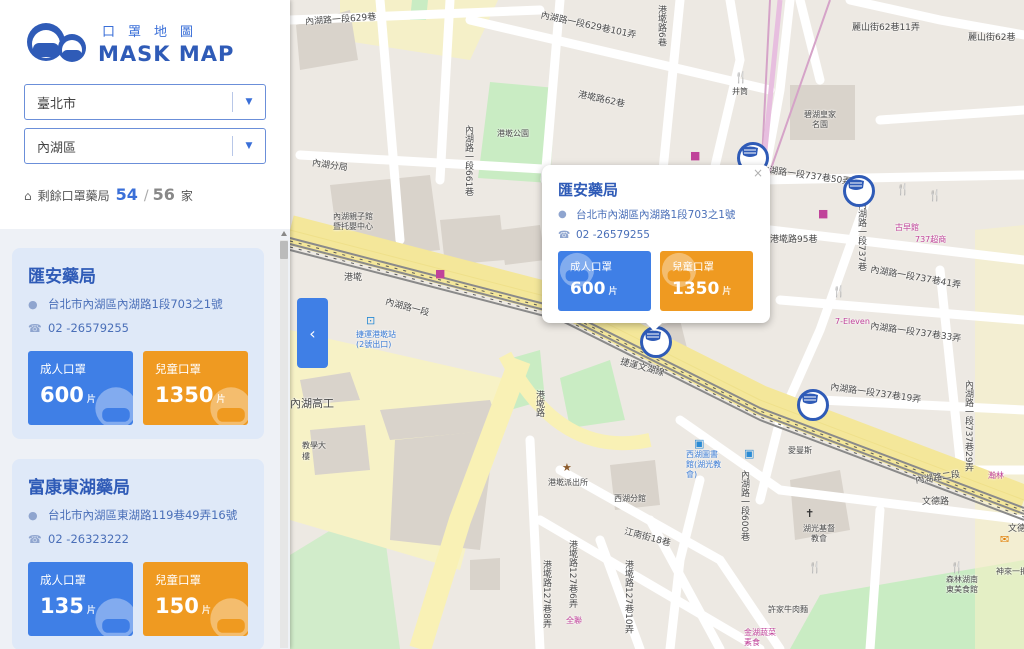 Image resolution: width=1024 pixels, height=649 pixels. Describe the element at coordinates (996, 475) in the screenshot. I see `map-label: 瀚林` at that location.